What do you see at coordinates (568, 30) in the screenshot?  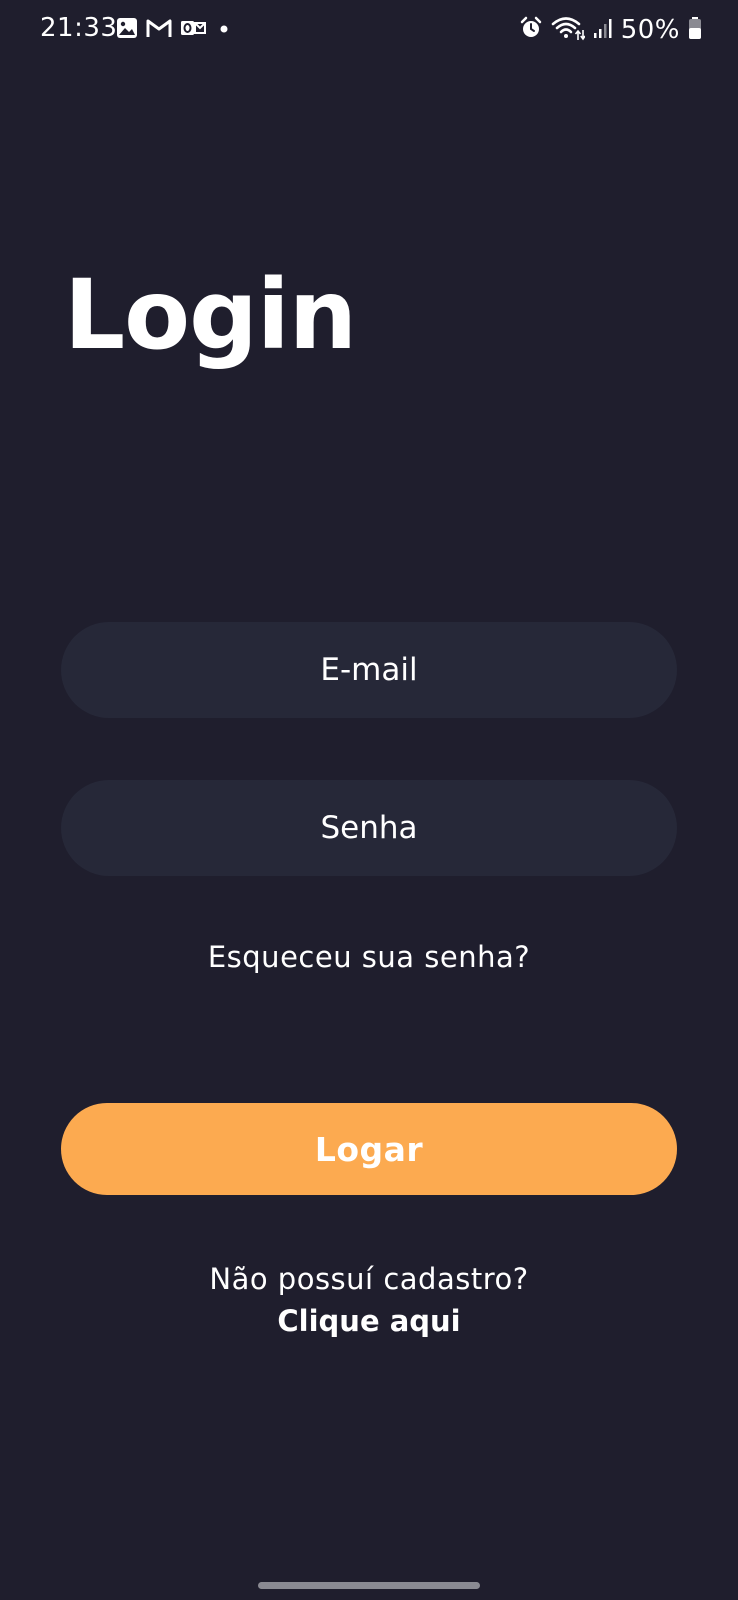 I see `wifi-icon` at bounding box center [568, 30].